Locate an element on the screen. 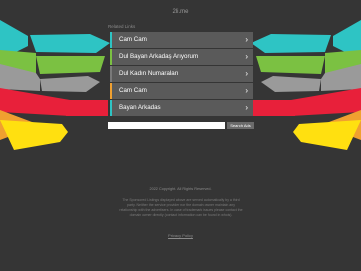 The height and width of the screenshot is (271, 361). ribbon-right-teal-accent is located at coordinates (291, 43).